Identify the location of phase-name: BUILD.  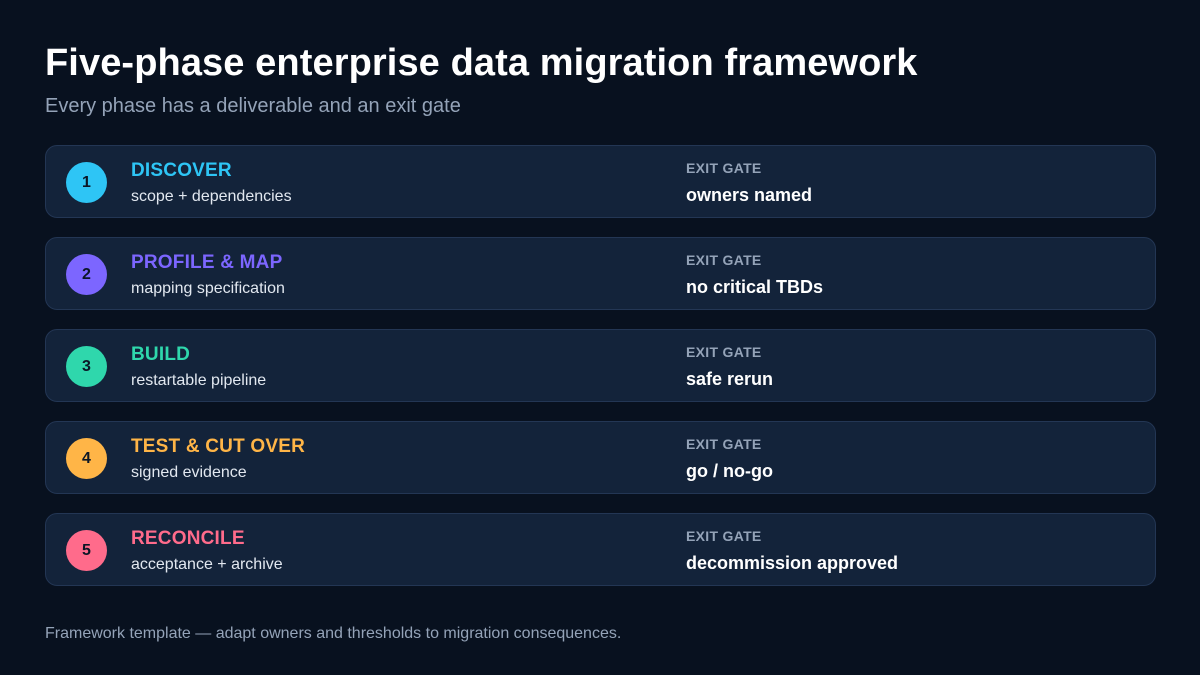
(161, 354).